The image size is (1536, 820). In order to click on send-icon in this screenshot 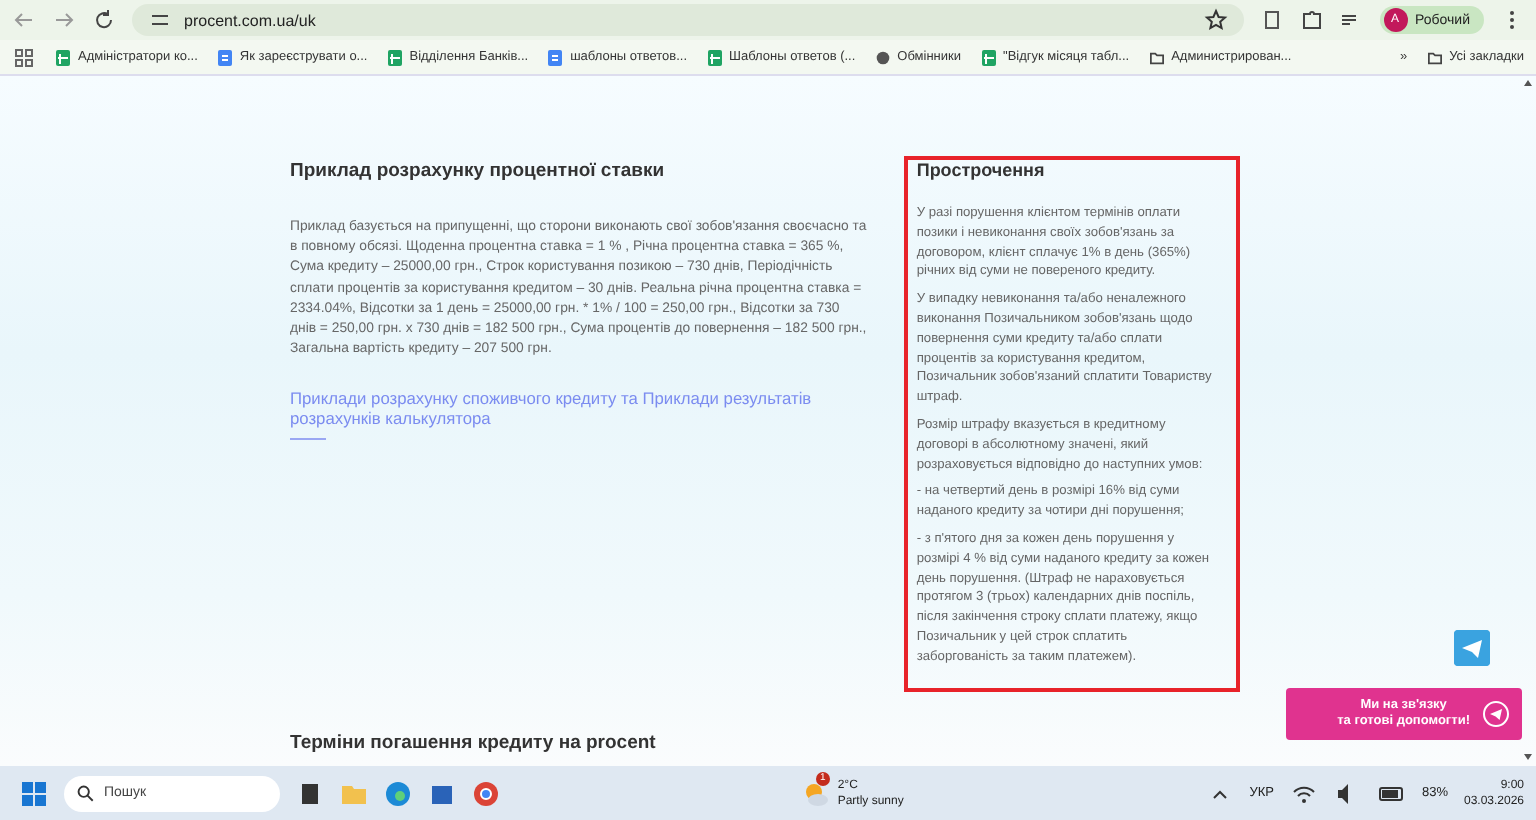, I will do `click(1496, 714)`.